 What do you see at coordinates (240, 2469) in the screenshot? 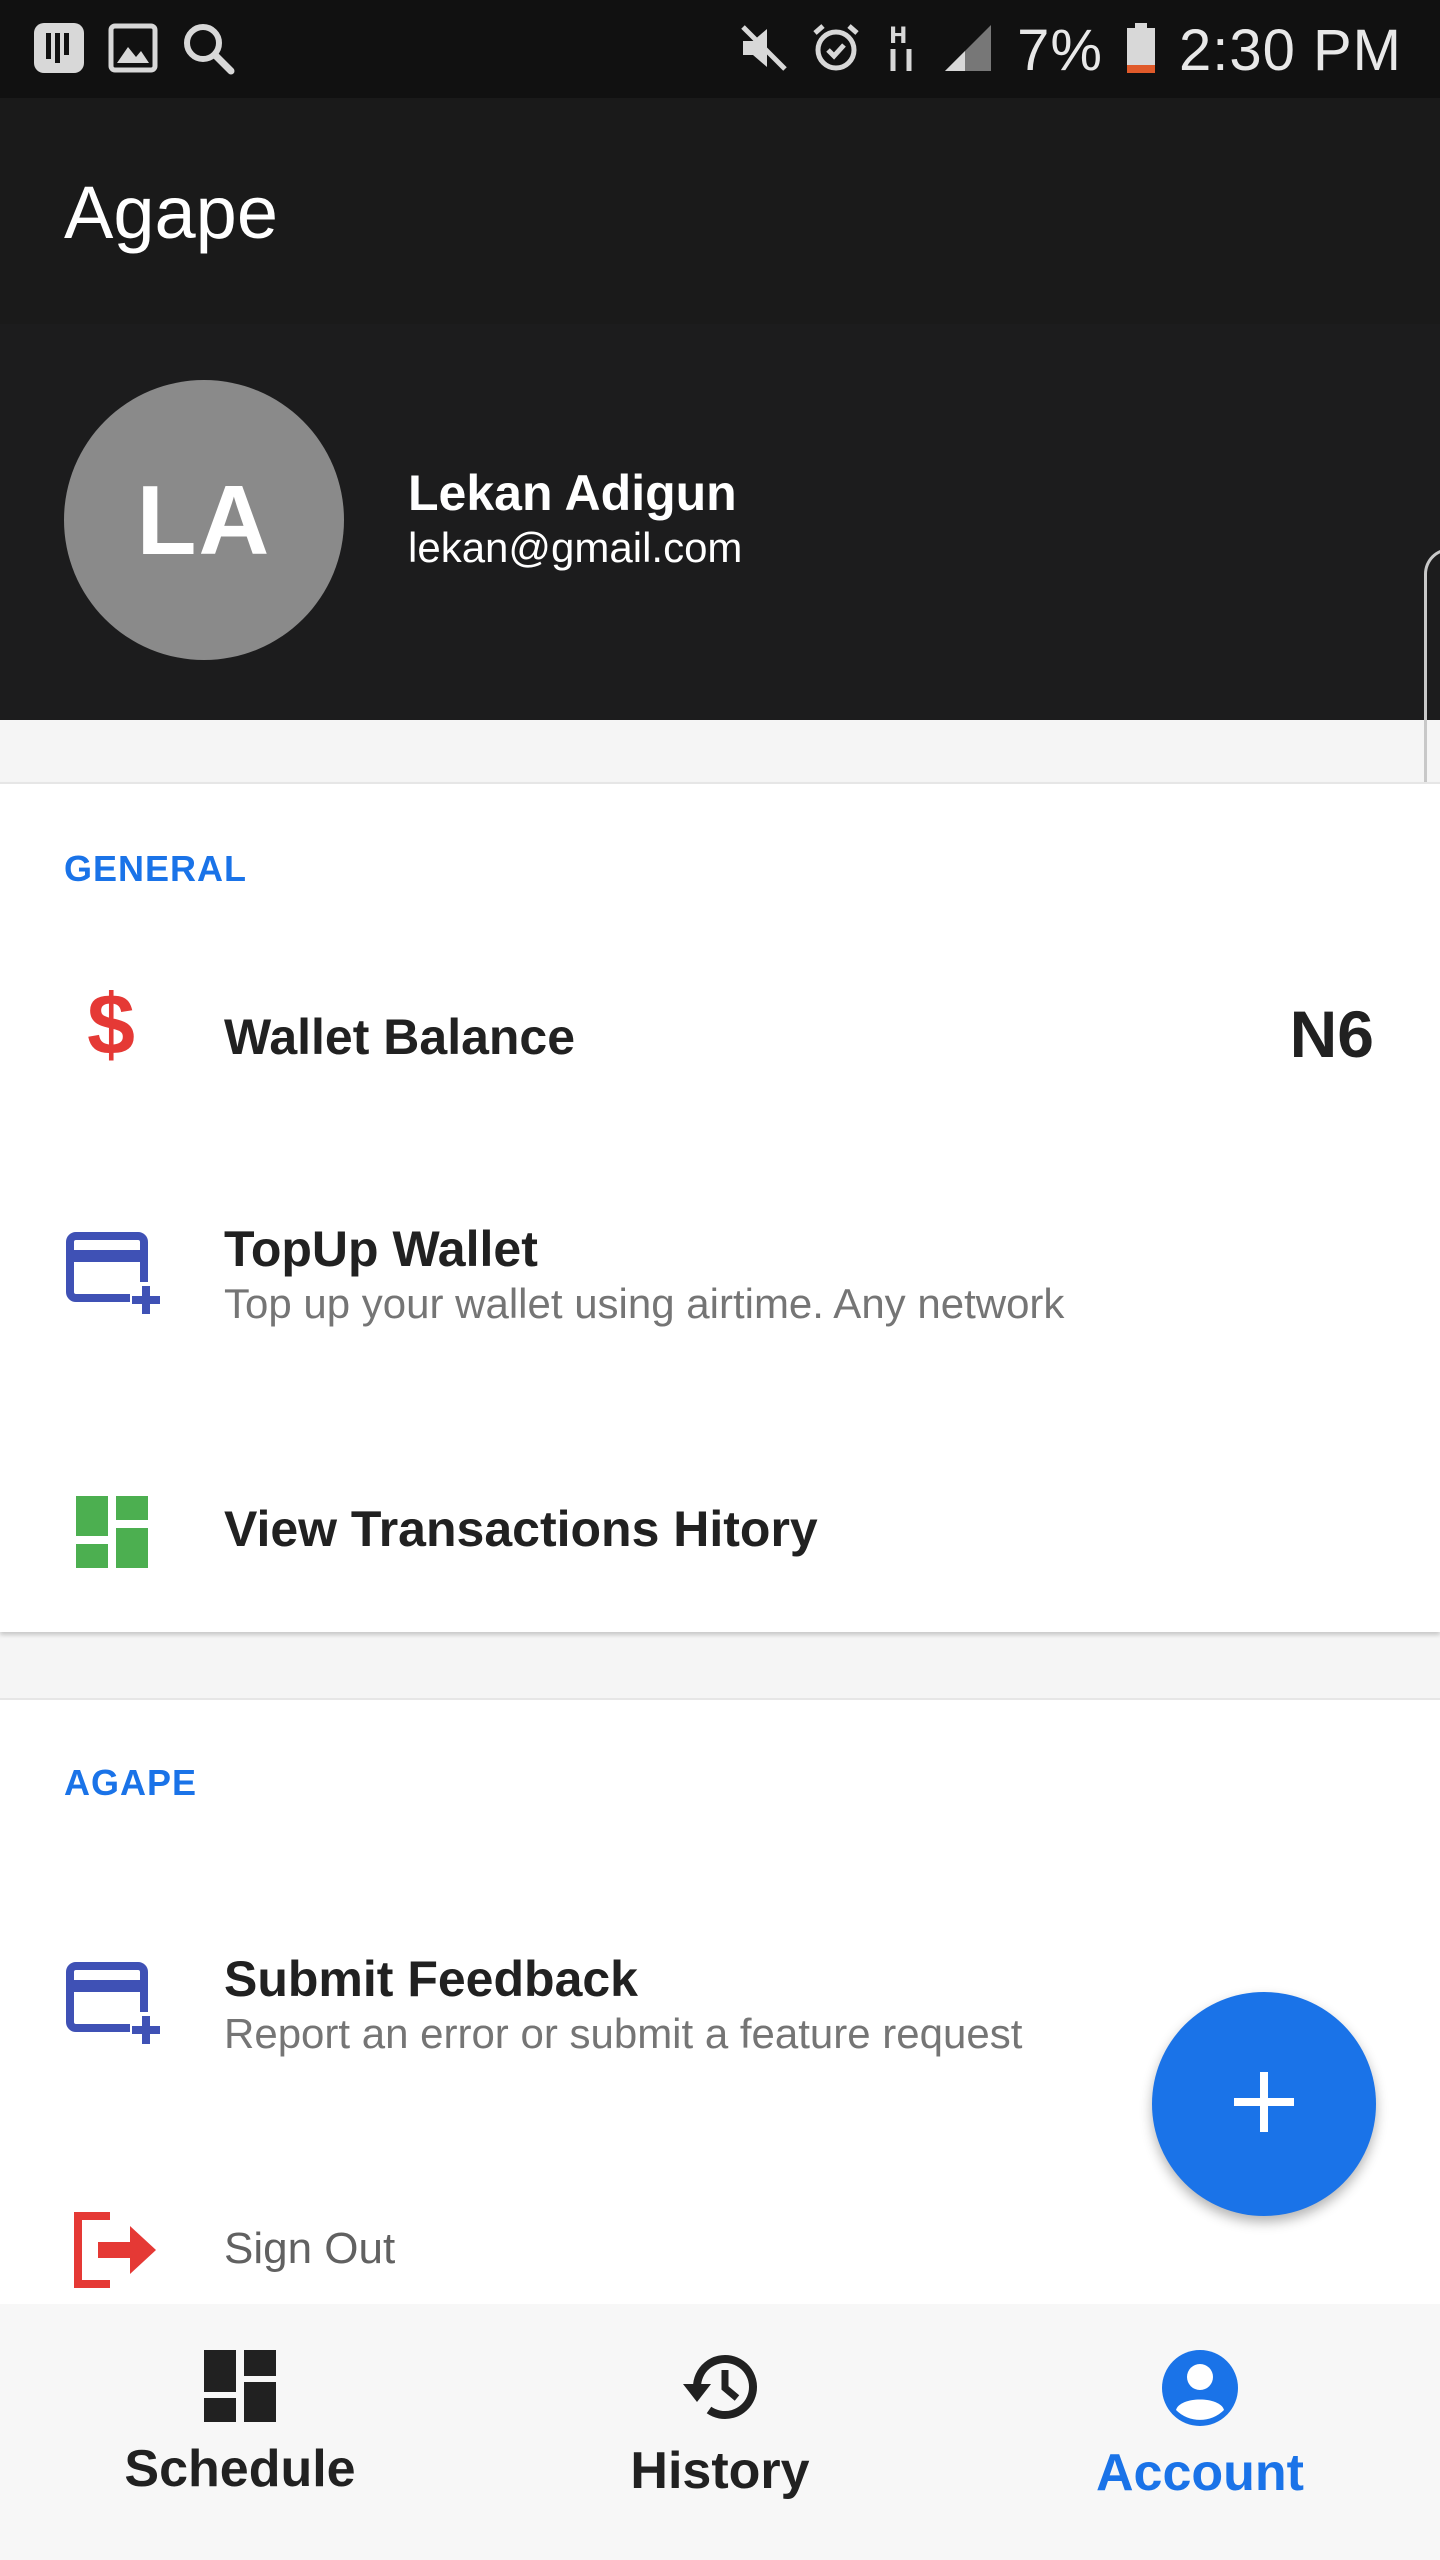
I see `nav-schedule-label: Schedule` at bounding box center [240, 2469].